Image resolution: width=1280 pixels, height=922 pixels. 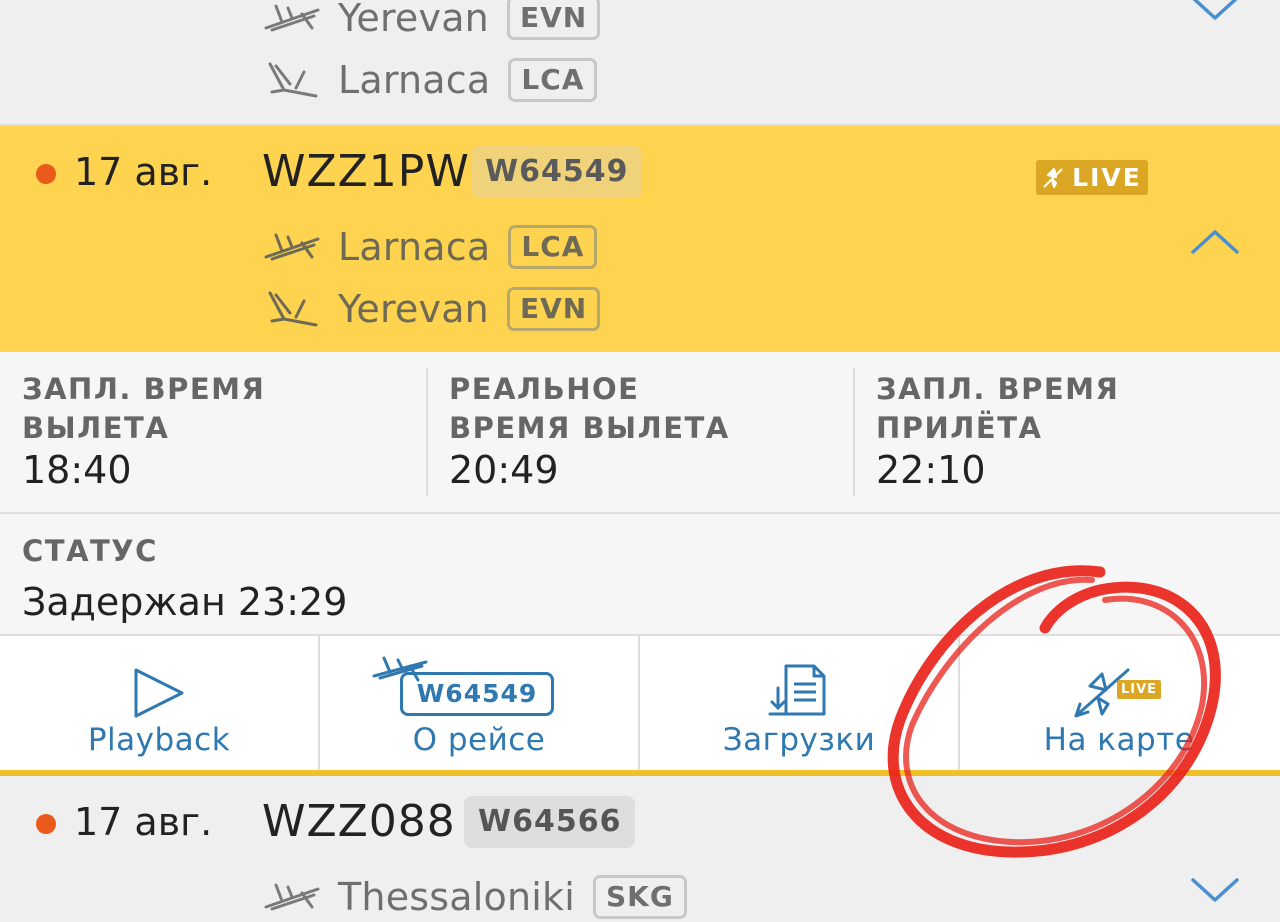 I want to click on route-origin: Yerevan EVN, so click(x=431, y=21).